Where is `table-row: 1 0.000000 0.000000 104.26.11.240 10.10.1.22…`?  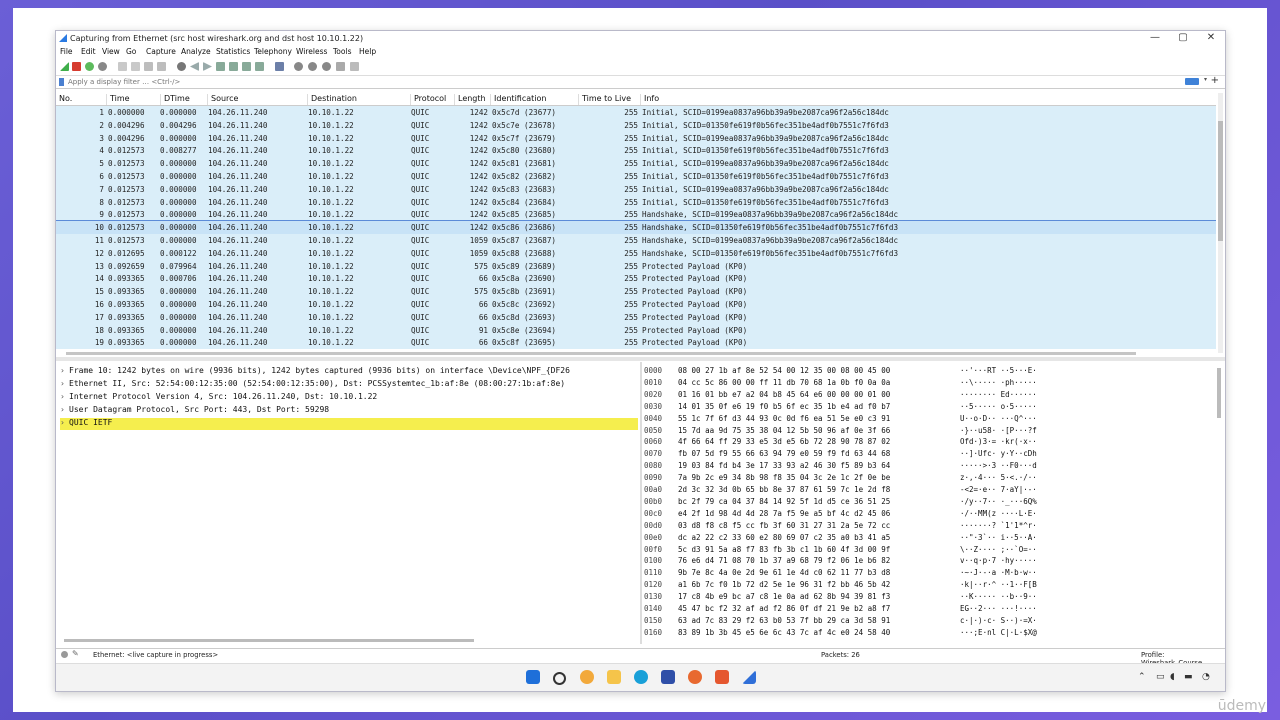 table-row: 1 0.000000 0.000000 104.26.11.240 10.10.1.22… is located at coordinates (636, 112).